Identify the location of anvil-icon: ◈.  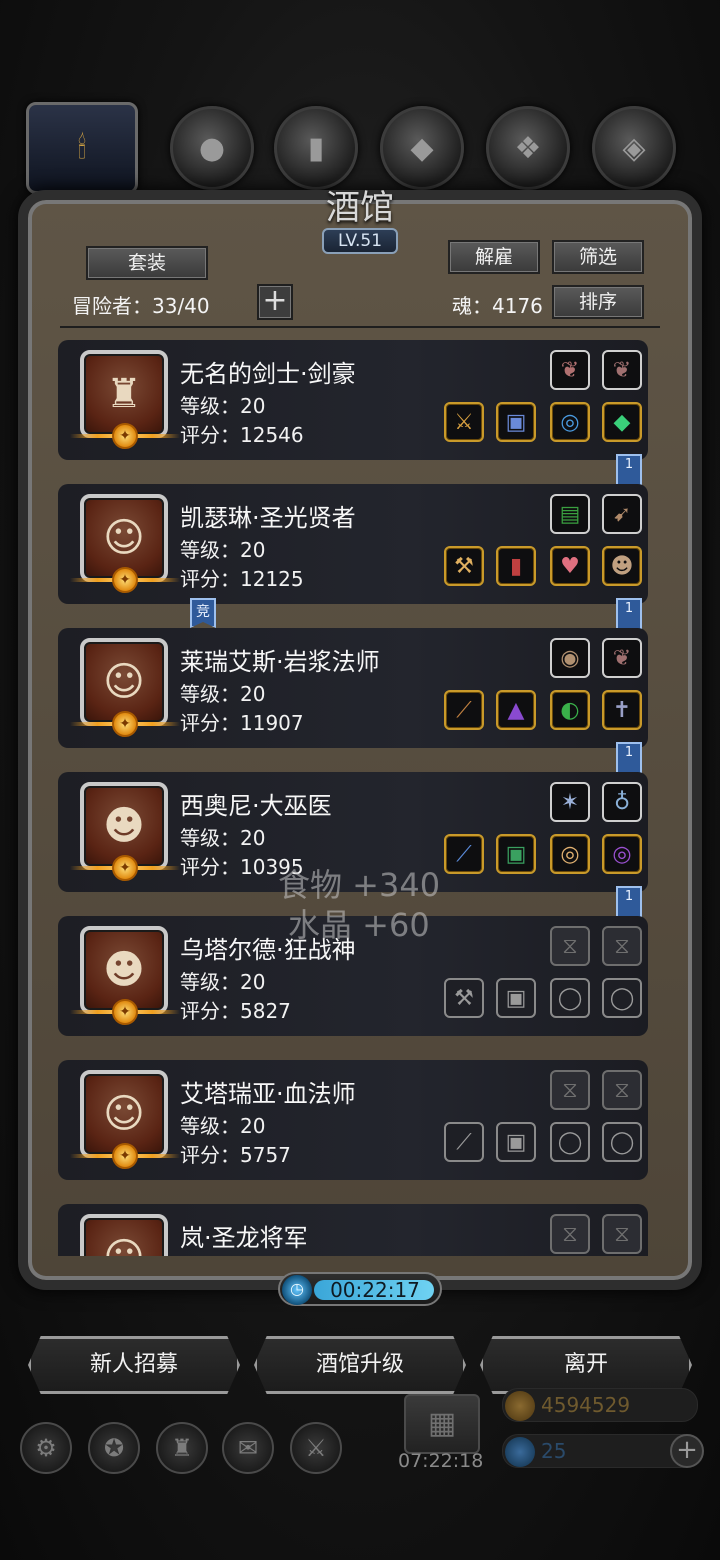
(634, 148).